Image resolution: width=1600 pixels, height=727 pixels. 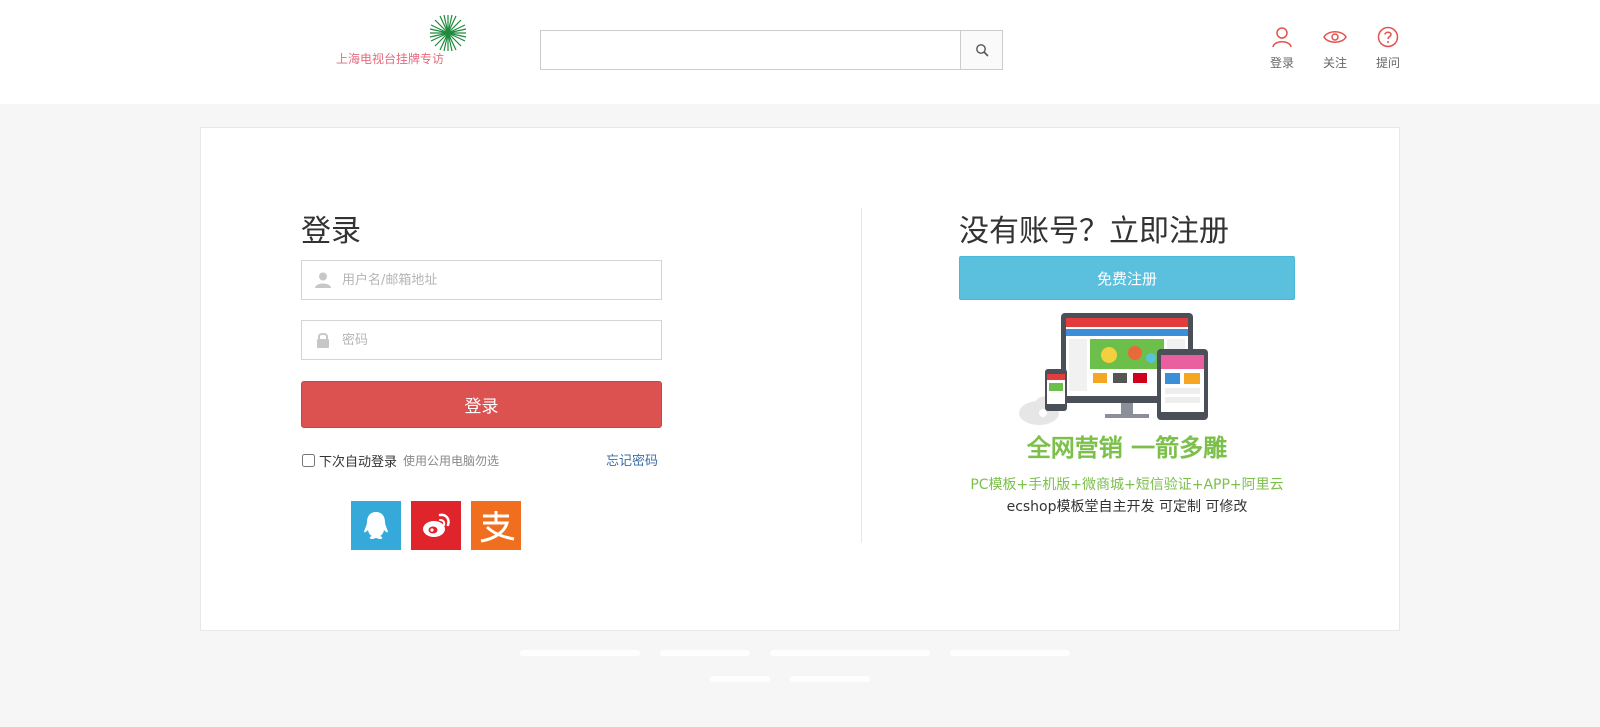 I want to click on site-header: 上海电视台挂牌专访 登录 关注 提问, so click(x=800, y=52).